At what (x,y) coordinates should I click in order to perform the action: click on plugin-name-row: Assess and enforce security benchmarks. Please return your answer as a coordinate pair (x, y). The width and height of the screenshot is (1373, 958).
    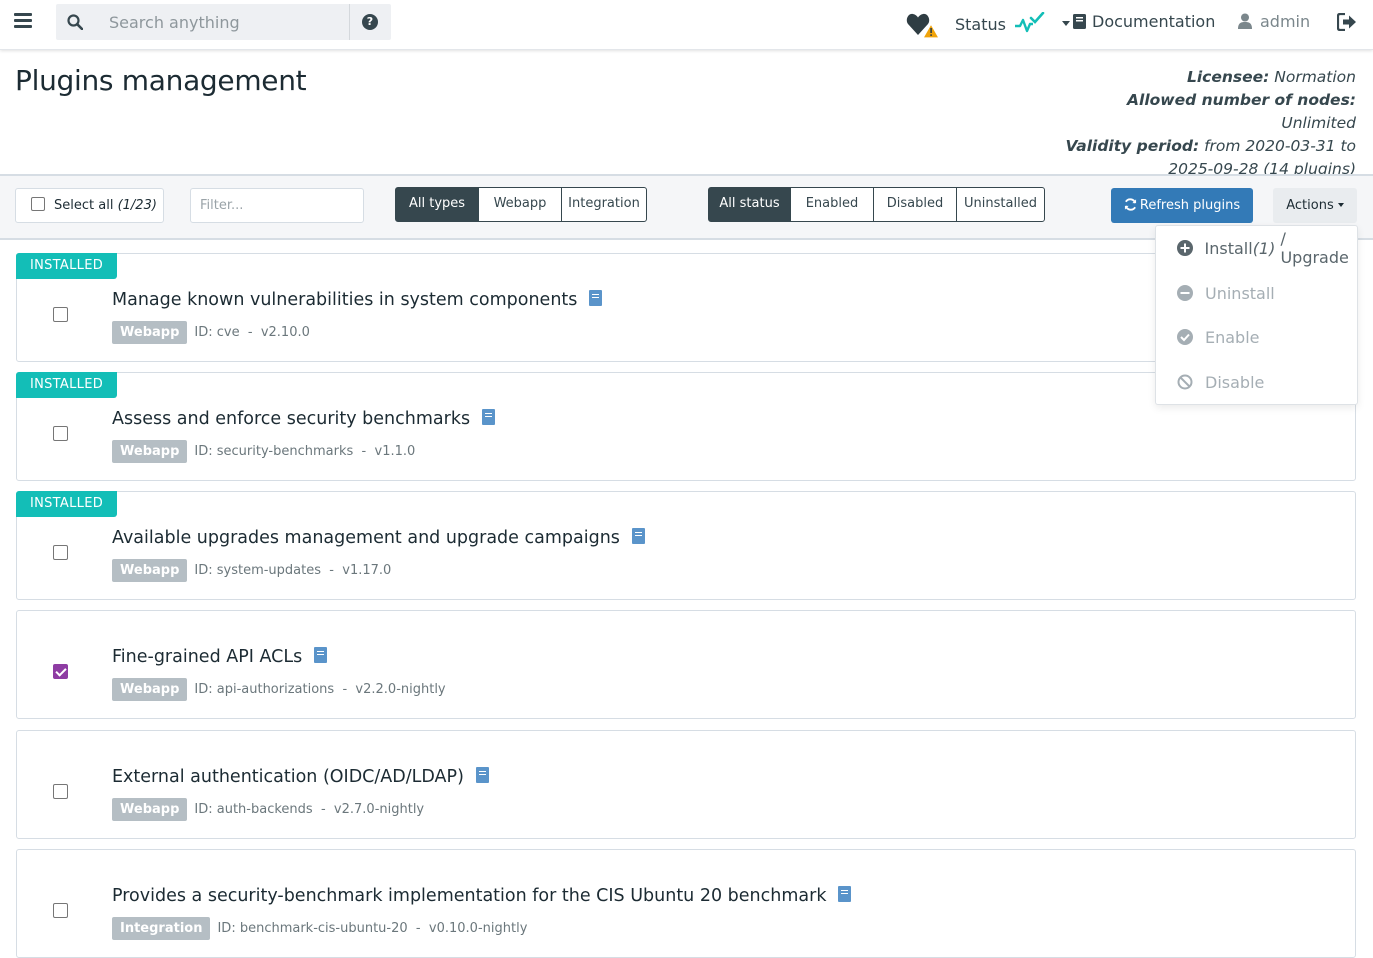
    Looking at the image, I should click on (304, 419).